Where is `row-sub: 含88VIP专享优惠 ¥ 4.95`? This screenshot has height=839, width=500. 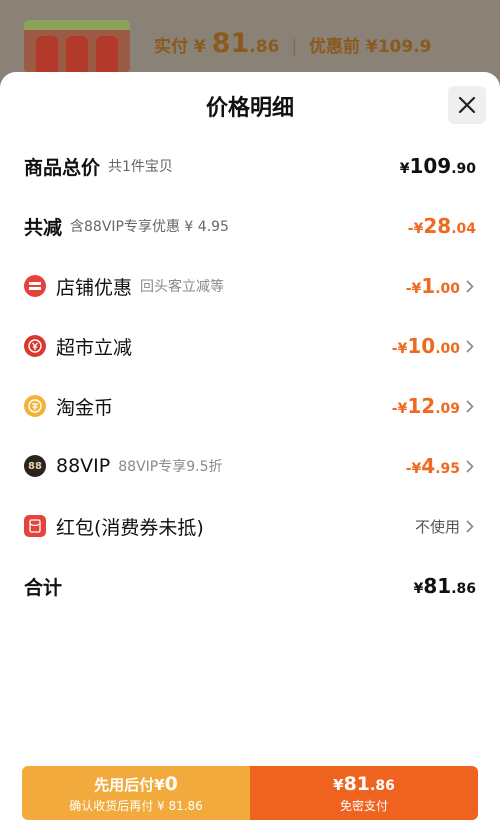 row-sub: 含88VIP专享优惠 ¥ 4.95 is located at coordinates (149, 227).